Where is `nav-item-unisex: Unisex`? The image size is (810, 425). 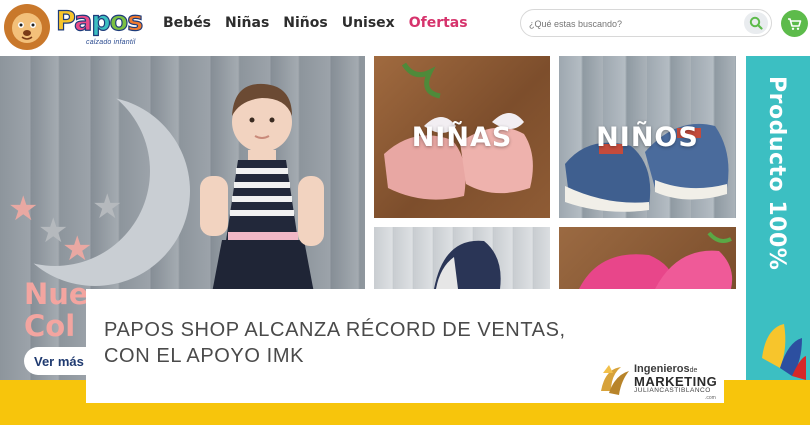 nav-item-unisex: Unisex is located at coordinates (368, 23).